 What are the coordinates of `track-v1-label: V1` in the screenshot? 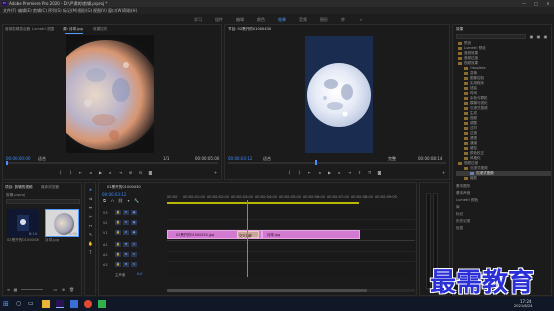 It's located at (105, 233).